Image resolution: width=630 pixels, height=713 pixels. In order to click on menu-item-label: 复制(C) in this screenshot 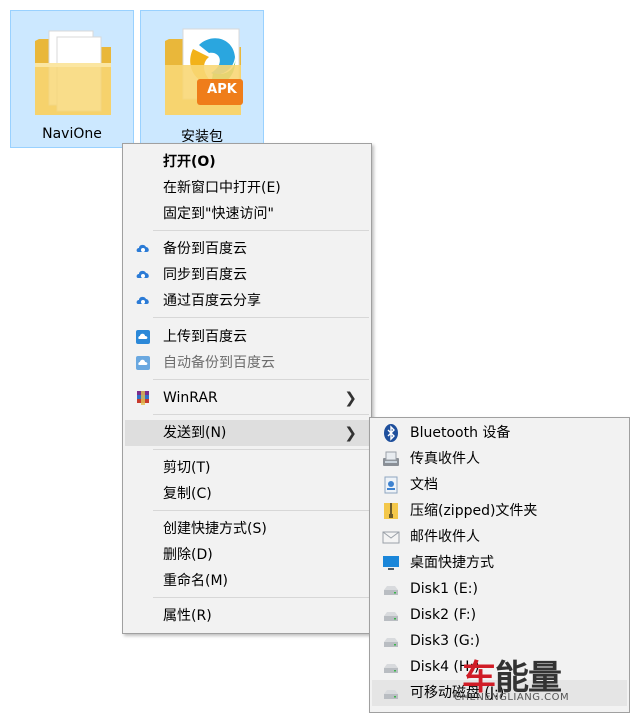, I will do `click(187, 494)`.